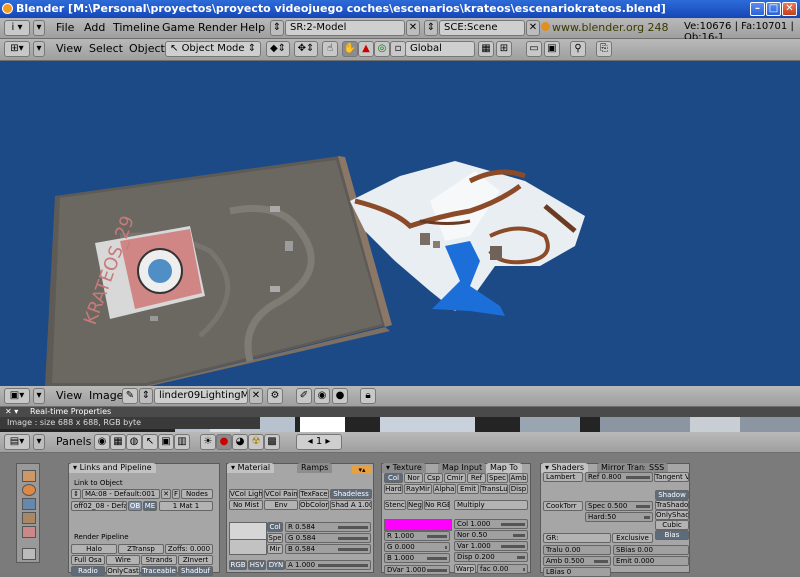 This screenshot has width=800, height=577. Describe the element at coordinates (328, 527) in the screenshot. I see `r-slider: R 0.584` at that location.